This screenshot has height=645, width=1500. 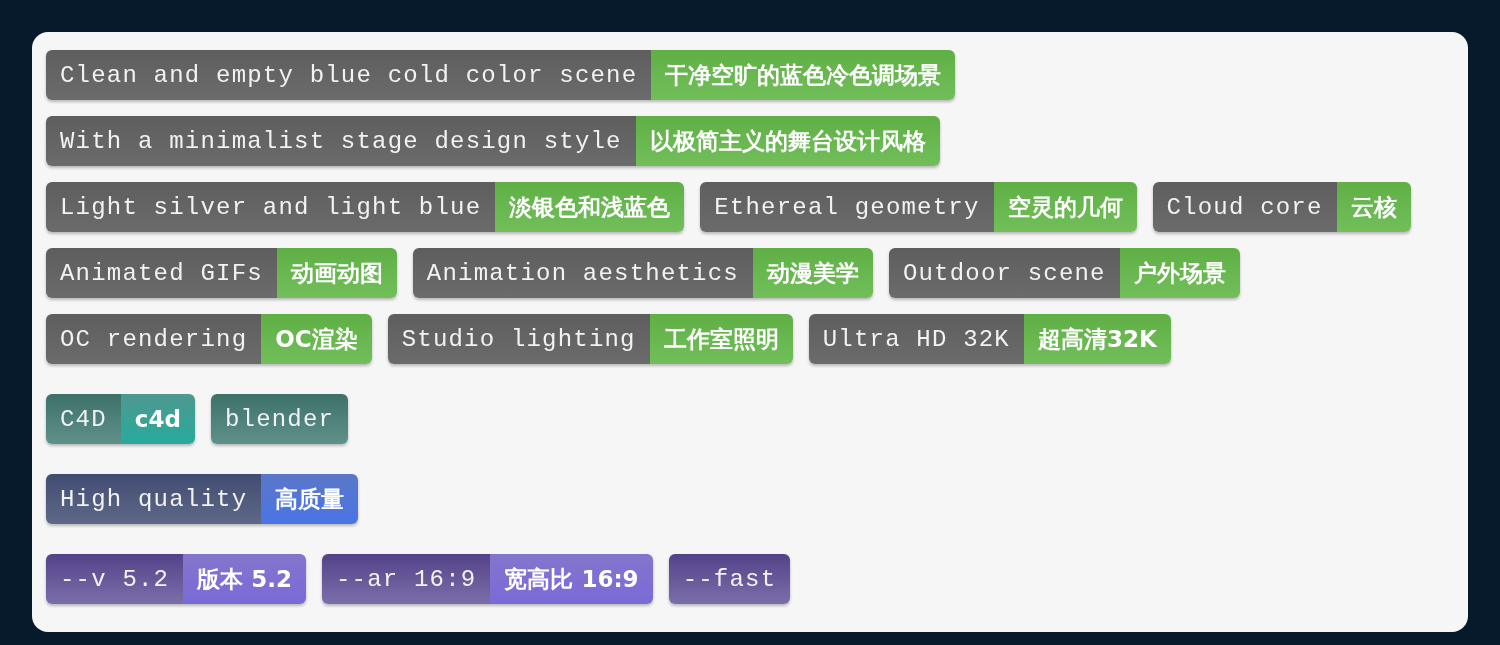 I want to click on tag-label: Cloud core, so click(x=1244, y=207).